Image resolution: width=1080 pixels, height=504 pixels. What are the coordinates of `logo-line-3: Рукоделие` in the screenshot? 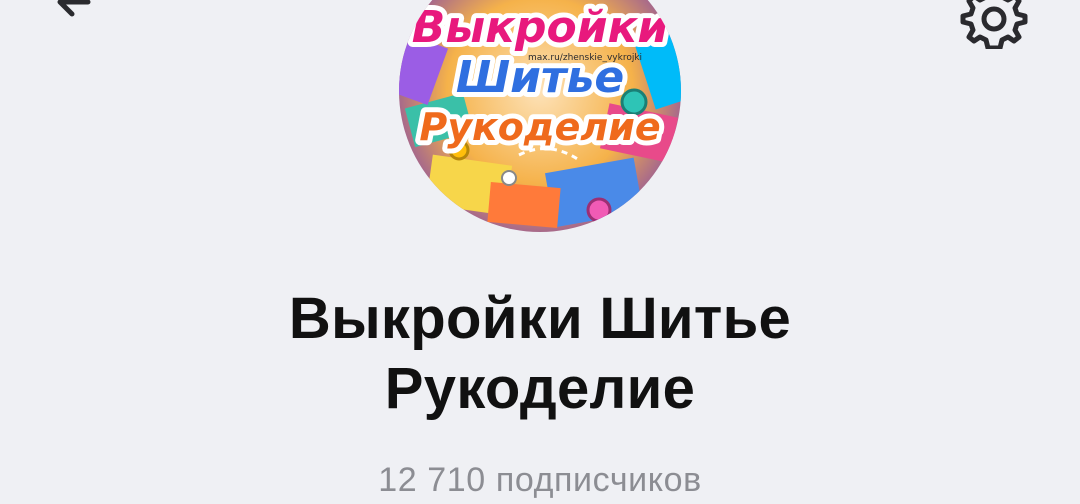 It's located at (539, 127).